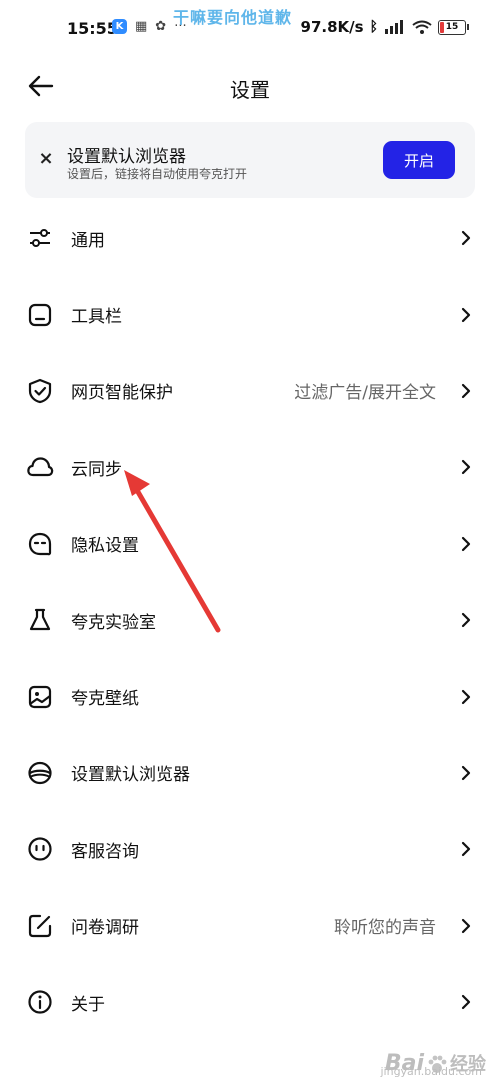 Image resolution: width=500 pixels, height=1084 pixels. Describe the element at coordinates (250, 30) in the screenshot. I see `status-bar: 15:55 K ▦ ✿ ··· 干嘛要向他道歉 97.8K/s ᛒ 15` at that location.